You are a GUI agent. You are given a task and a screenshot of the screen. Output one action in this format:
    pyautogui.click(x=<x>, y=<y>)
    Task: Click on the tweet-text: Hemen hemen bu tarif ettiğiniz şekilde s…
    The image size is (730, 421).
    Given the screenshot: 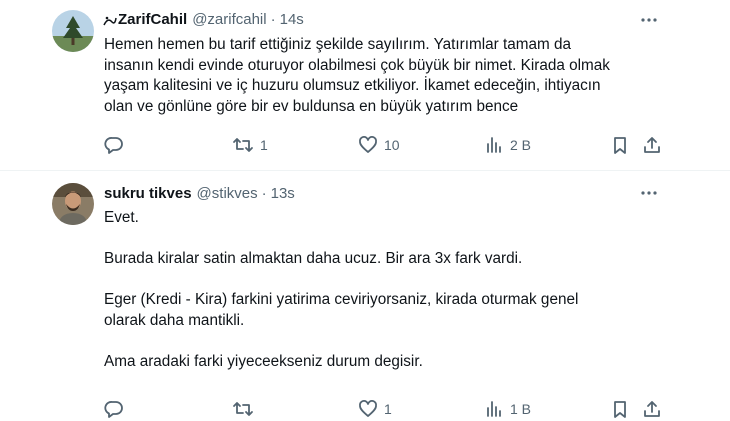 What is the action you would take?
    pyautogui.click(x=384, y=76)
    